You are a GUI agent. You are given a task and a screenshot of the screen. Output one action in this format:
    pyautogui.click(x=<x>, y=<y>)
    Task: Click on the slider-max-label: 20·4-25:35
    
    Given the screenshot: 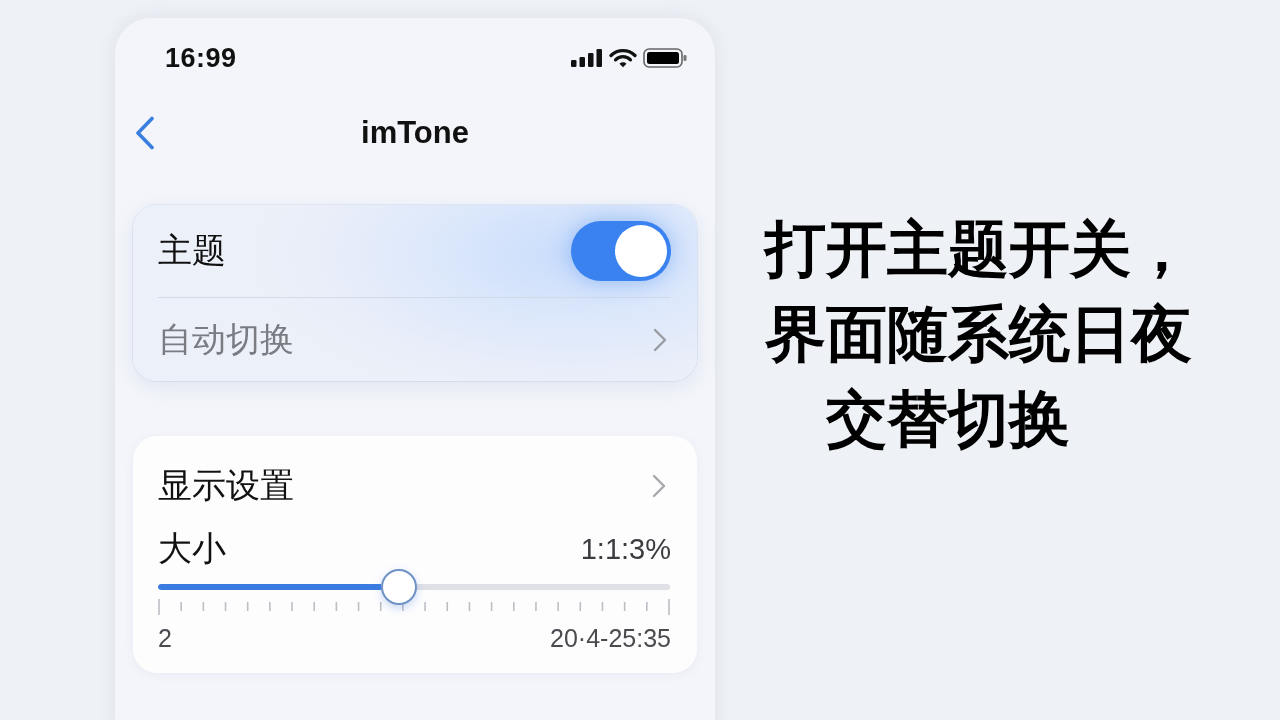 What is the action you would take?
    pyautogui.click(x=610, y=638)
    